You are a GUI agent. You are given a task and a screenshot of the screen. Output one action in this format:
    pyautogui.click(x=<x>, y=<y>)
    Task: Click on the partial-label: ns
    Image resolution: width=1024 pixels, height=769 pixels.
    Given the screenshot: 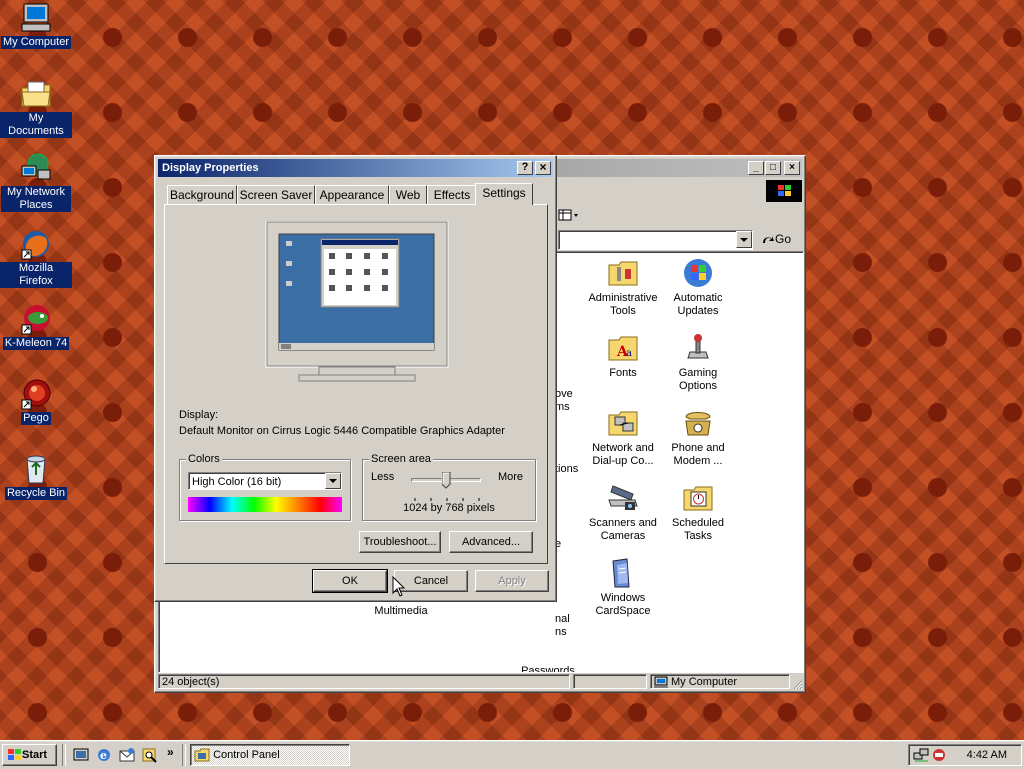 What is the action you would take?
    pyautogui.click(x=561, y=632)
    